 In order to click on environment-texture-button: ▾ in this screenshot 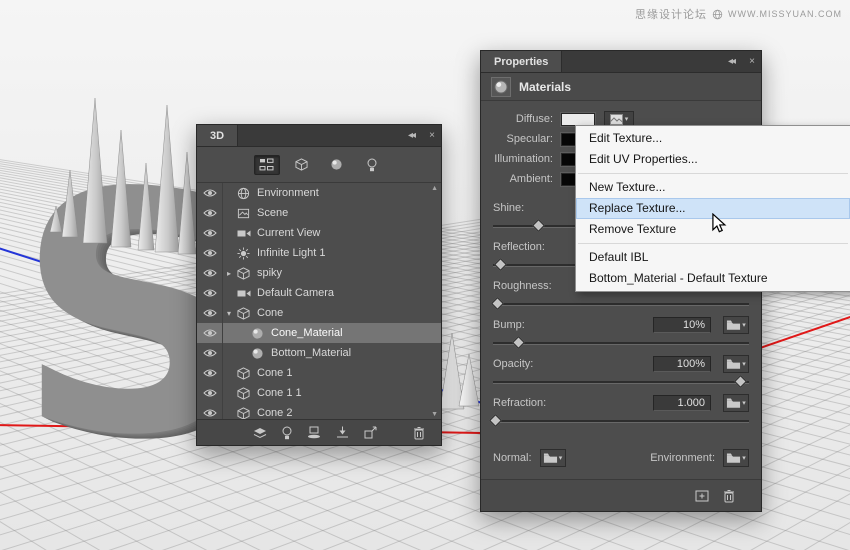, I will do `click(736, 458)`.